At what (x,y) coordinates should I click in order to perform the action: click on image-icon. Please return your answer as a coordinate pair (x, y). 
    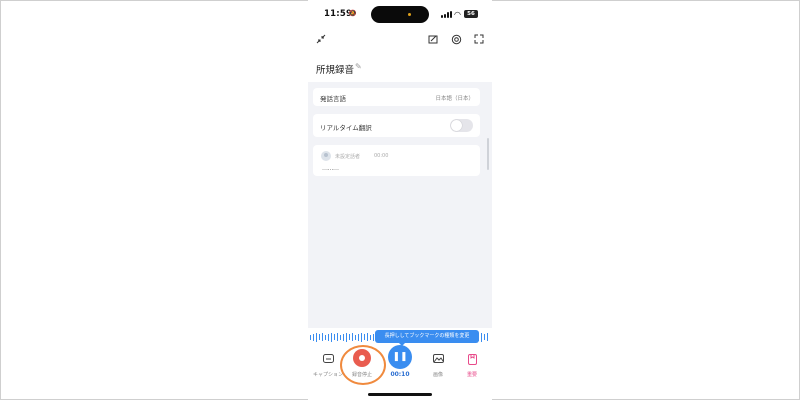
    Looking at the image, I should click on (438, 360).